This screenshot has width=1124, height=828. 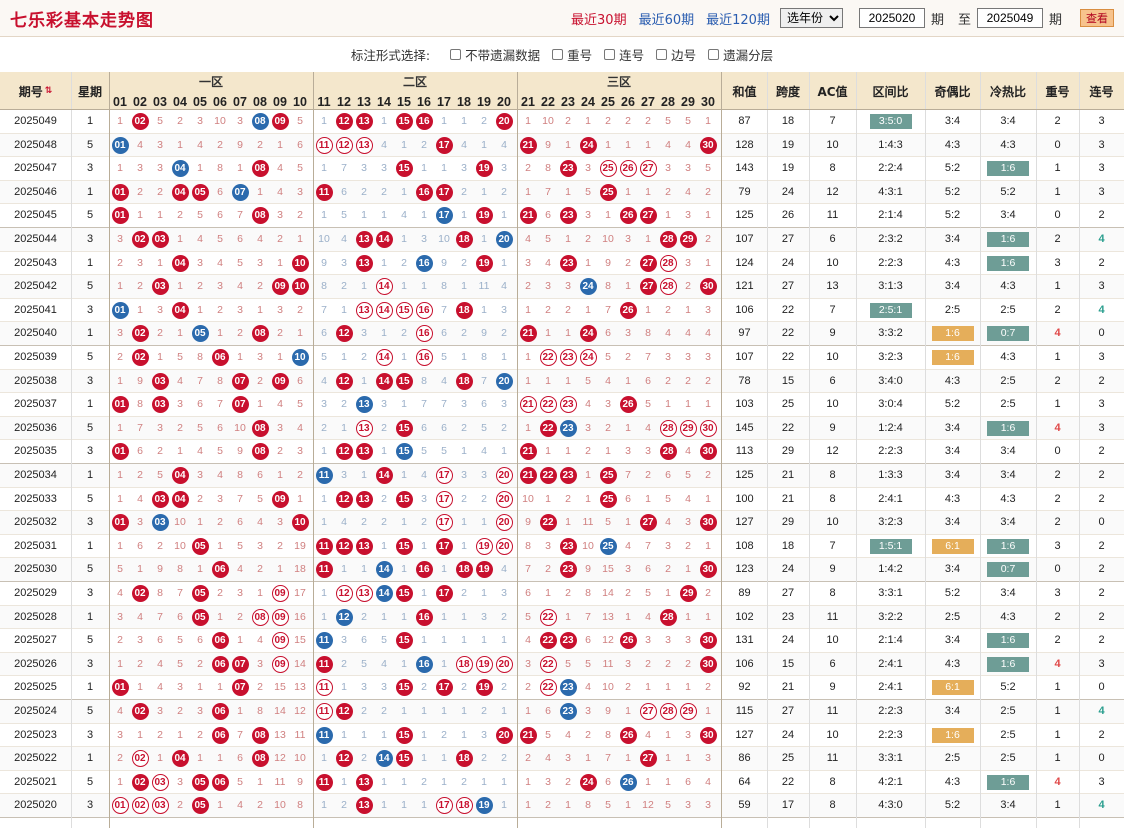 I want to click on number-ball: 26, so click(x=628, y=782).